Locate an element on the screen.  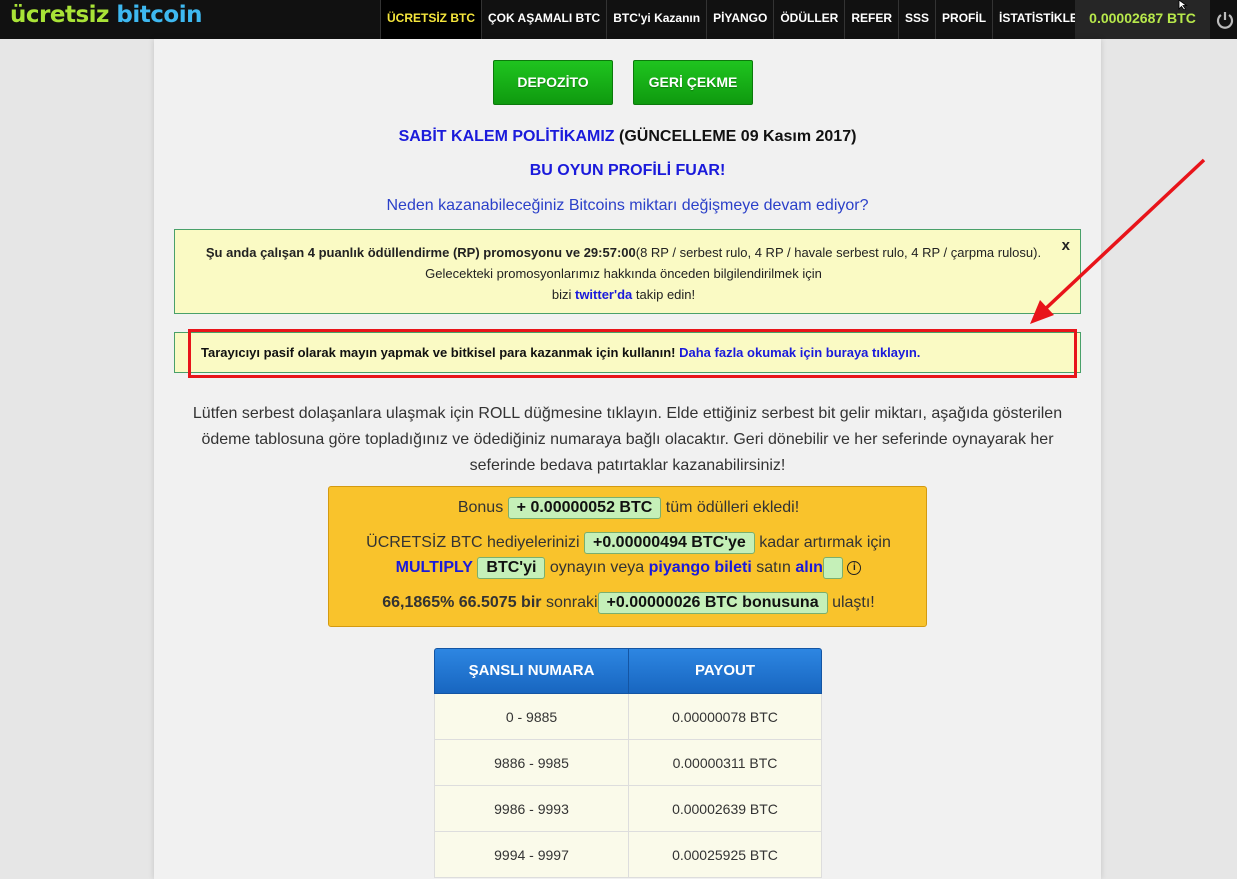
table-row: 9994 - 9997 0.00025925 BTC is located at coordinates (628, 855).